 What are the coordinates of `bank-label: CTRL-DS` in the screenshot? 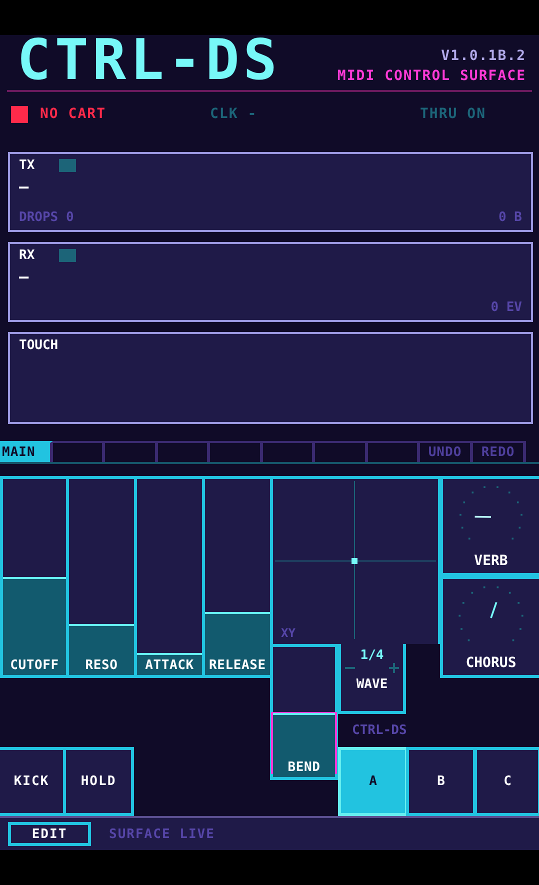 It's located at (379, 730).